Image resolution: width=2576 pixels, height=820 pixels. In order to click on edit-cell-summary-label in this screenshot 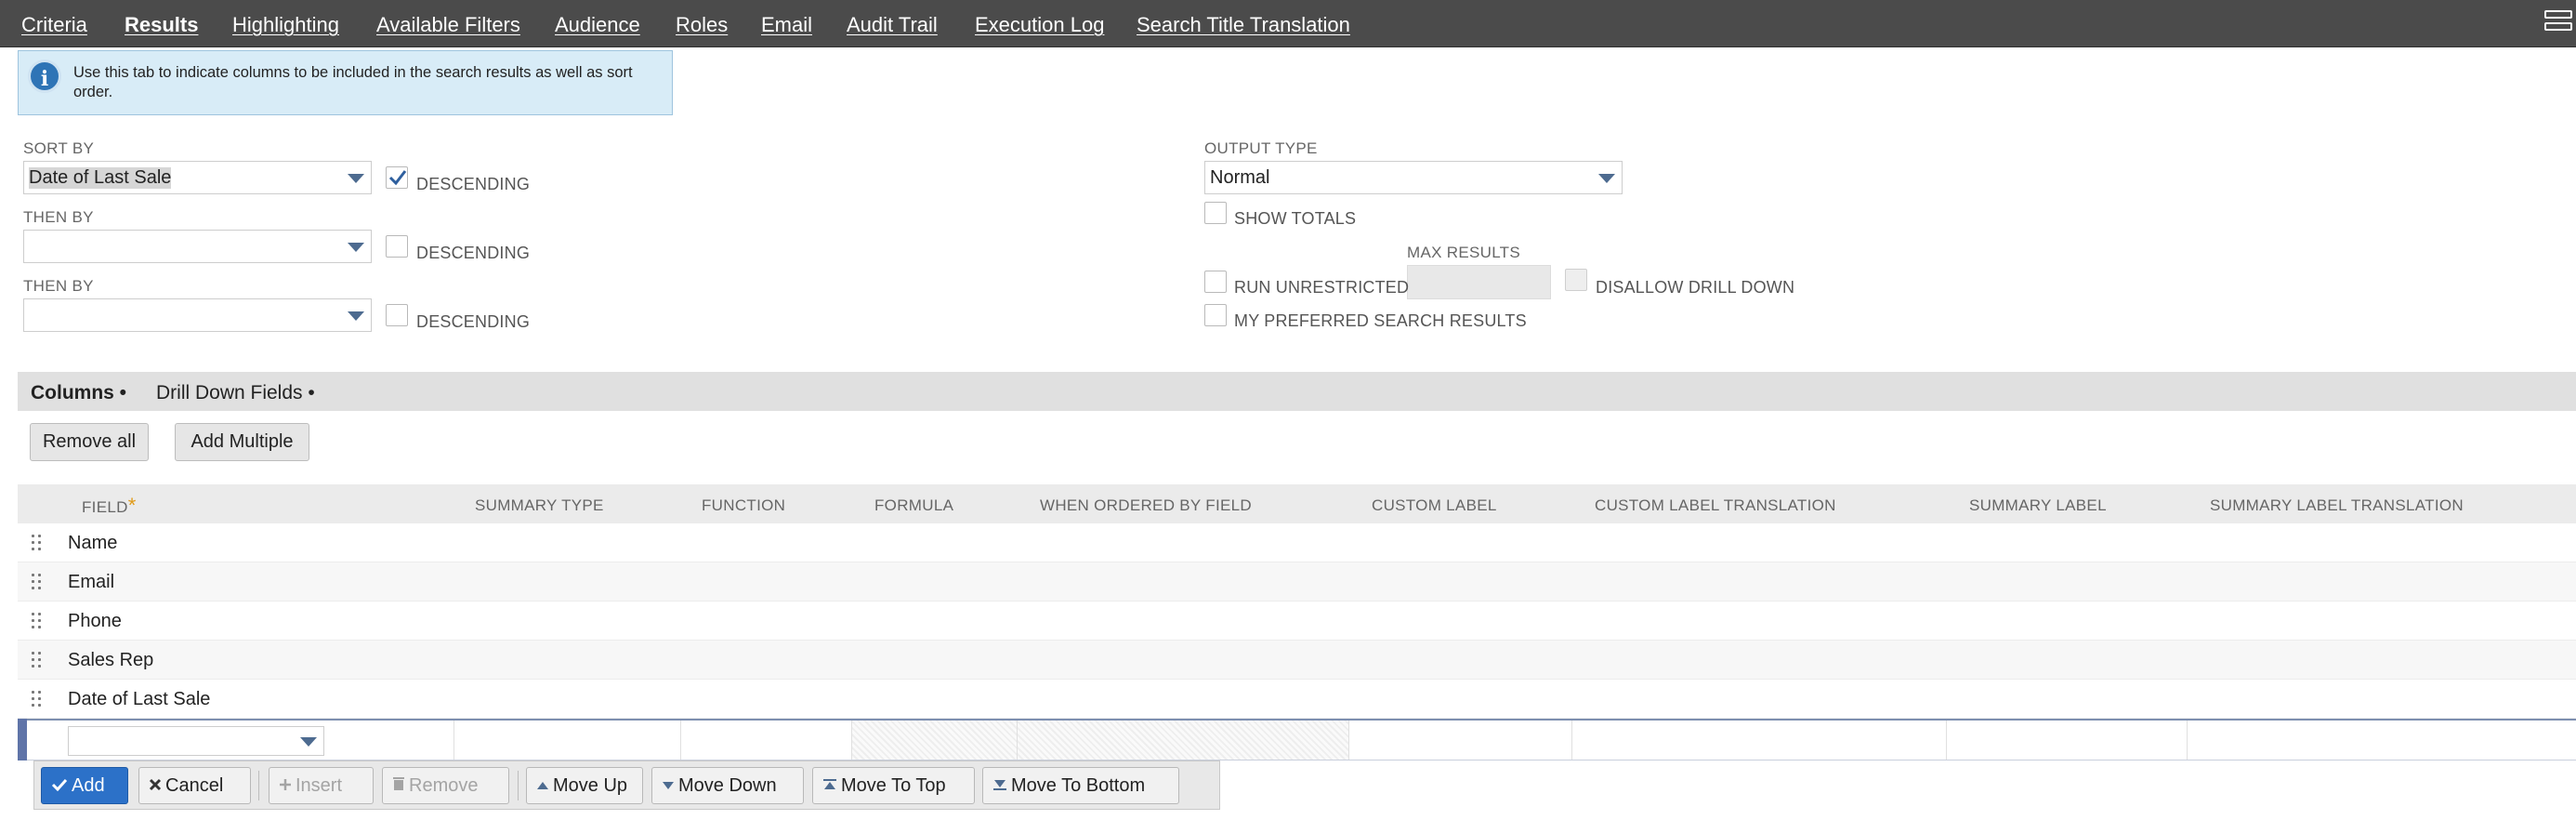, I will do `click(2067, 740)`.